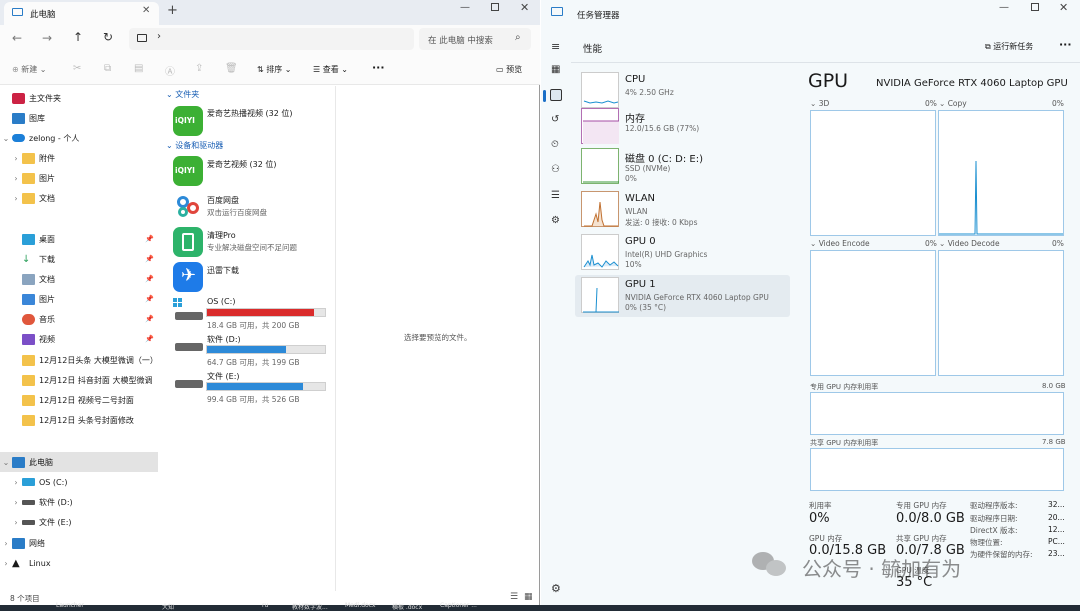  Describe the element at coordinates (79, 178) in the screenshot. I see `sidebar-item-cloud-pictures: › 图片` at that location.